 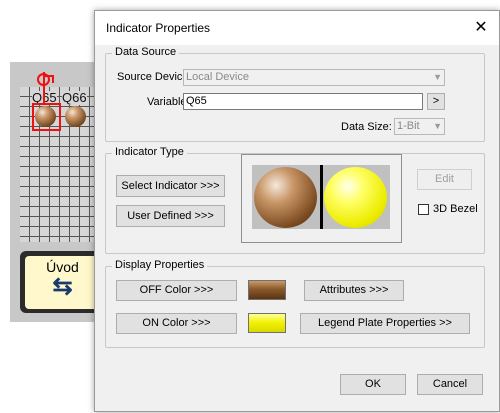 What do you see at coordinates (217, 77) in the screenshot?
I see `source-device-value: Local Device` at bounding box center [217, 77].